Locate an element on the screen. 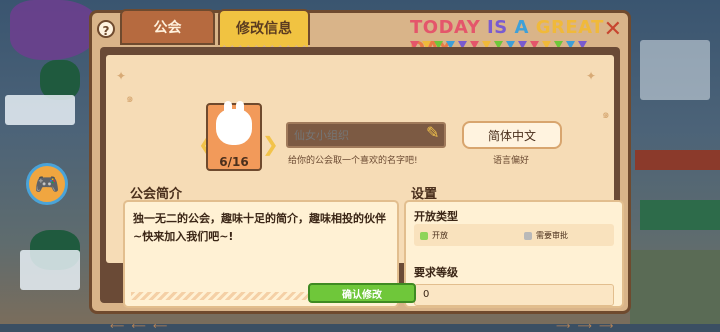 Image resolution: width=720 pixels, height=332 pixels. language-select: 简体中文 is located at coordinates (512, 135).